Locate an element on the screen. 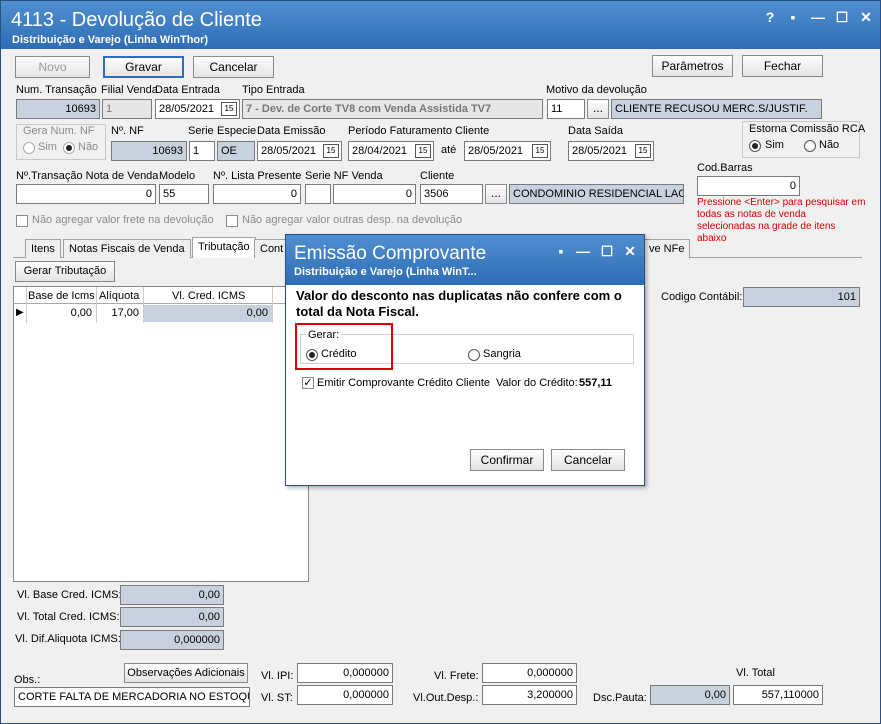 This screenshot has height=724, width=881. tab-itens: Itens is located at coordinates (43, 248).